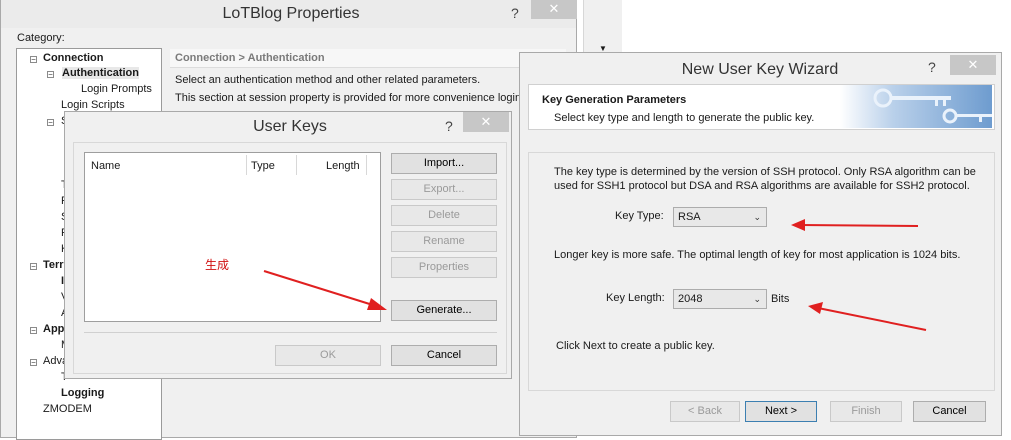 This screenshot has height=440, width=1011. Describe the element at coordinates (872, 319) in the screenshot. I see `arrow-to-key-length` at that location.